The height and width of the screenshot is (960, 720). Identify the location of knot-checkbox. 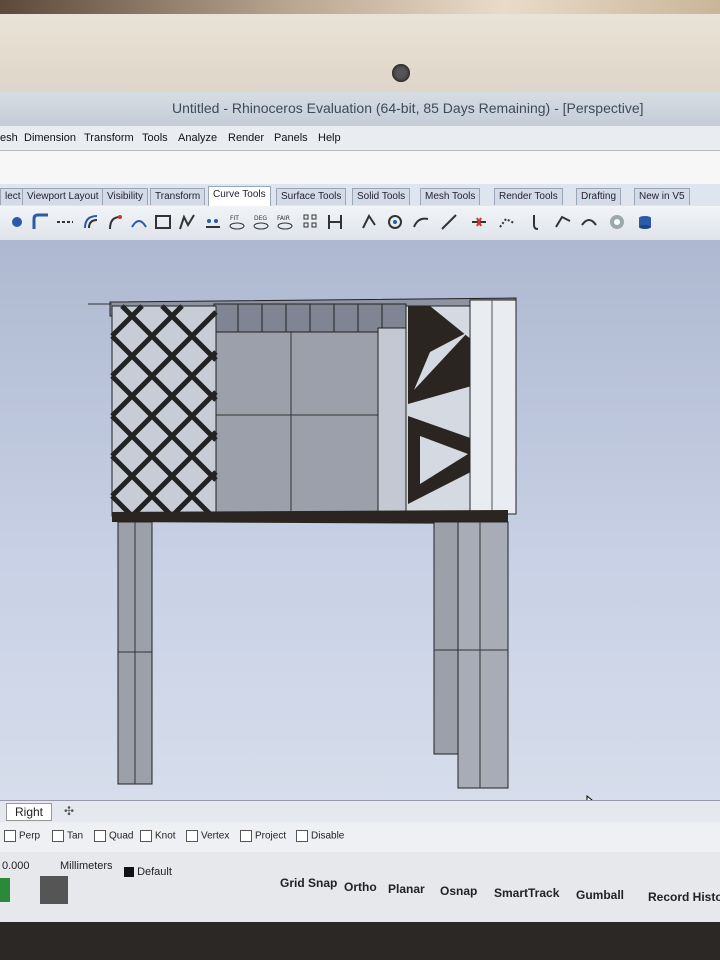
(146, 836).